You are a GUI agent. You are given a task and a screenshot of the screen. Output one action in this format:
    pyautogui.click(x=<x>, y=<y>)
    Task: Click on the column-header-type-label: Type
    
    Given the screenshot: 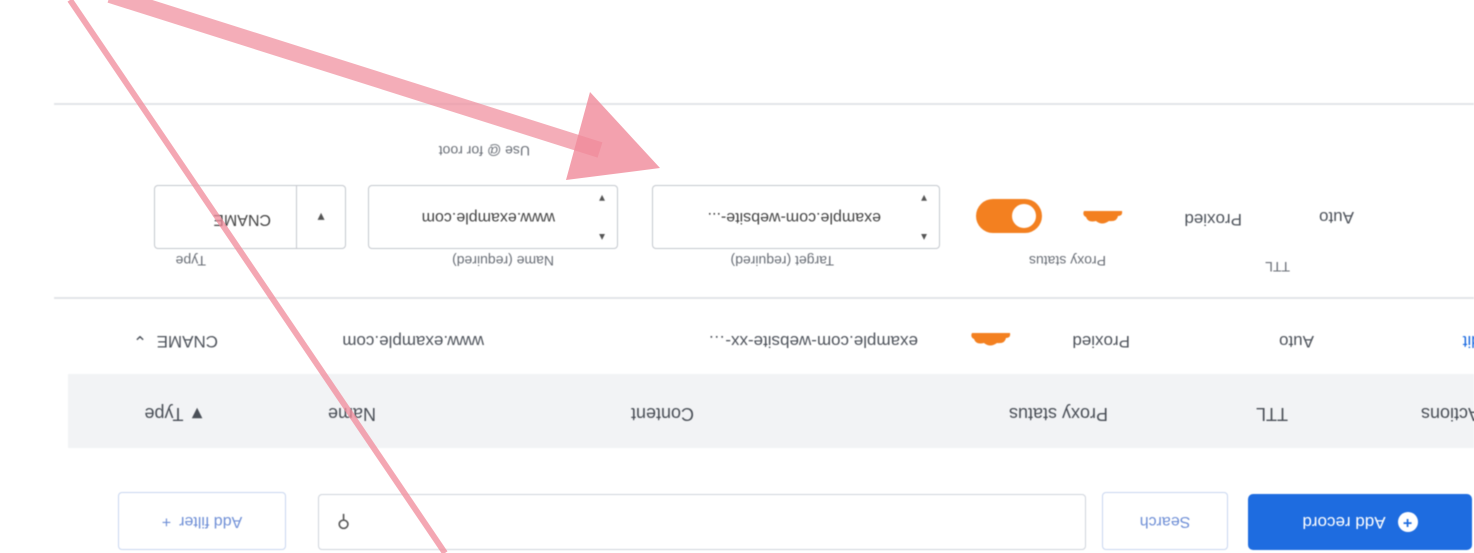 What is the action you would take?
    pyautogui.click(x=164, y=414)
    